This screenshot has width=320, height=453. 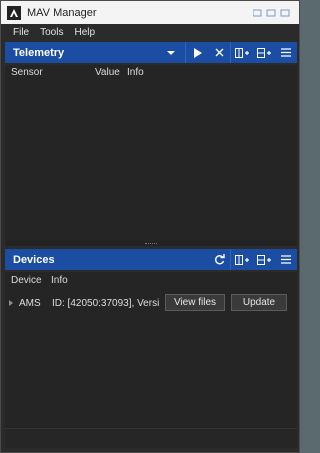 I want to click on telemetry-title: Telemetry, so click(x=39, y=52).